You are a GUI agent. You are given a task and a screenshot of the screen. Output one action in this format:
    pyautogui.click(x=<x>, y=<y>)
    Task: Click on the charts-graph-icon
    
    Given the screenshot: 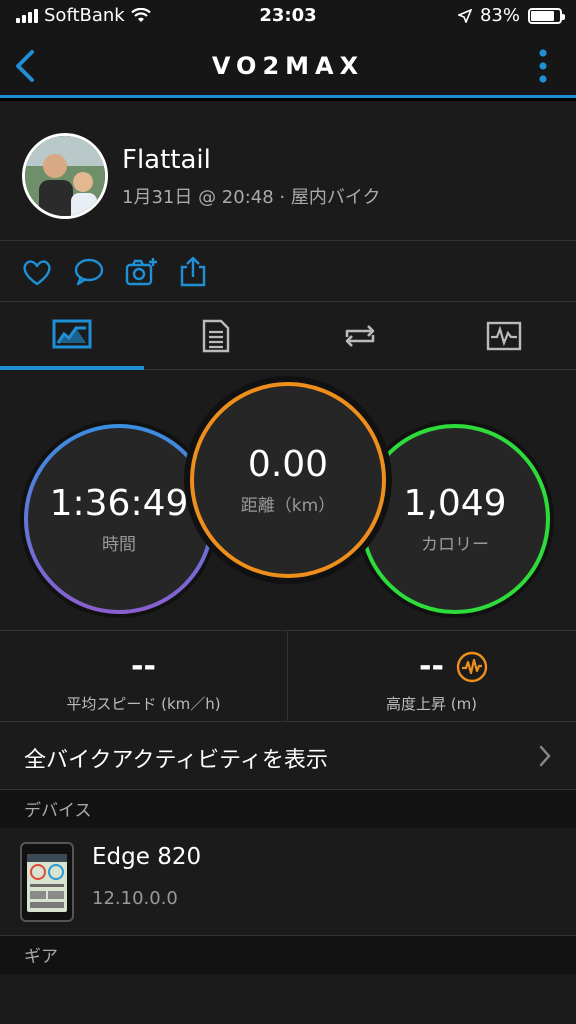 What is the action you would take?
    pyautogui.click(x=504, y=336)
    